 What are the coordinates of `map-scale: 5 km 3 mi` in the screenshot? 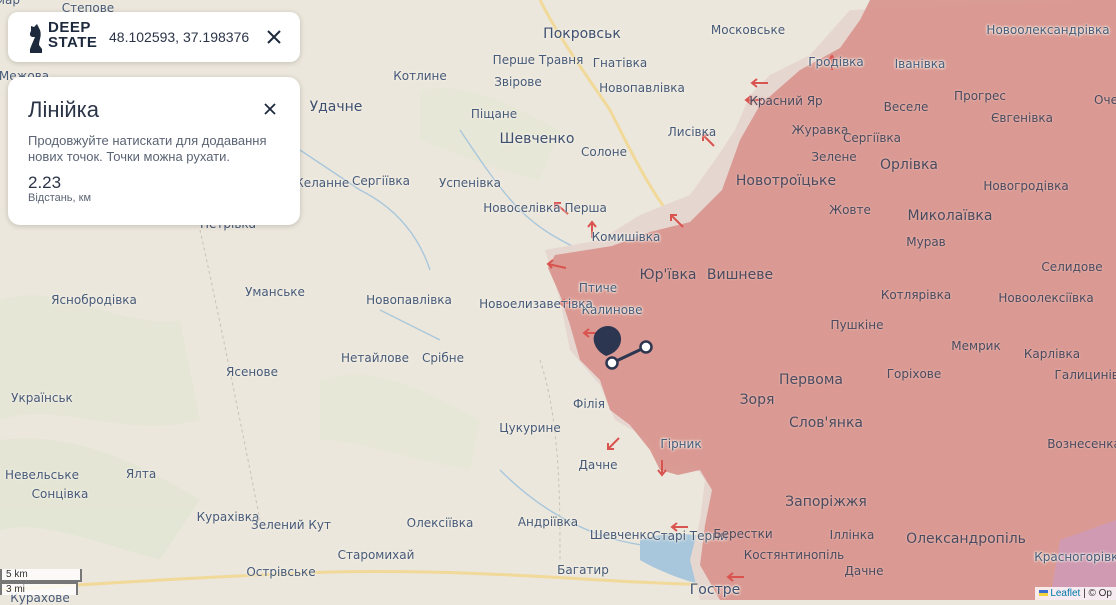 It's located at (41, 582).